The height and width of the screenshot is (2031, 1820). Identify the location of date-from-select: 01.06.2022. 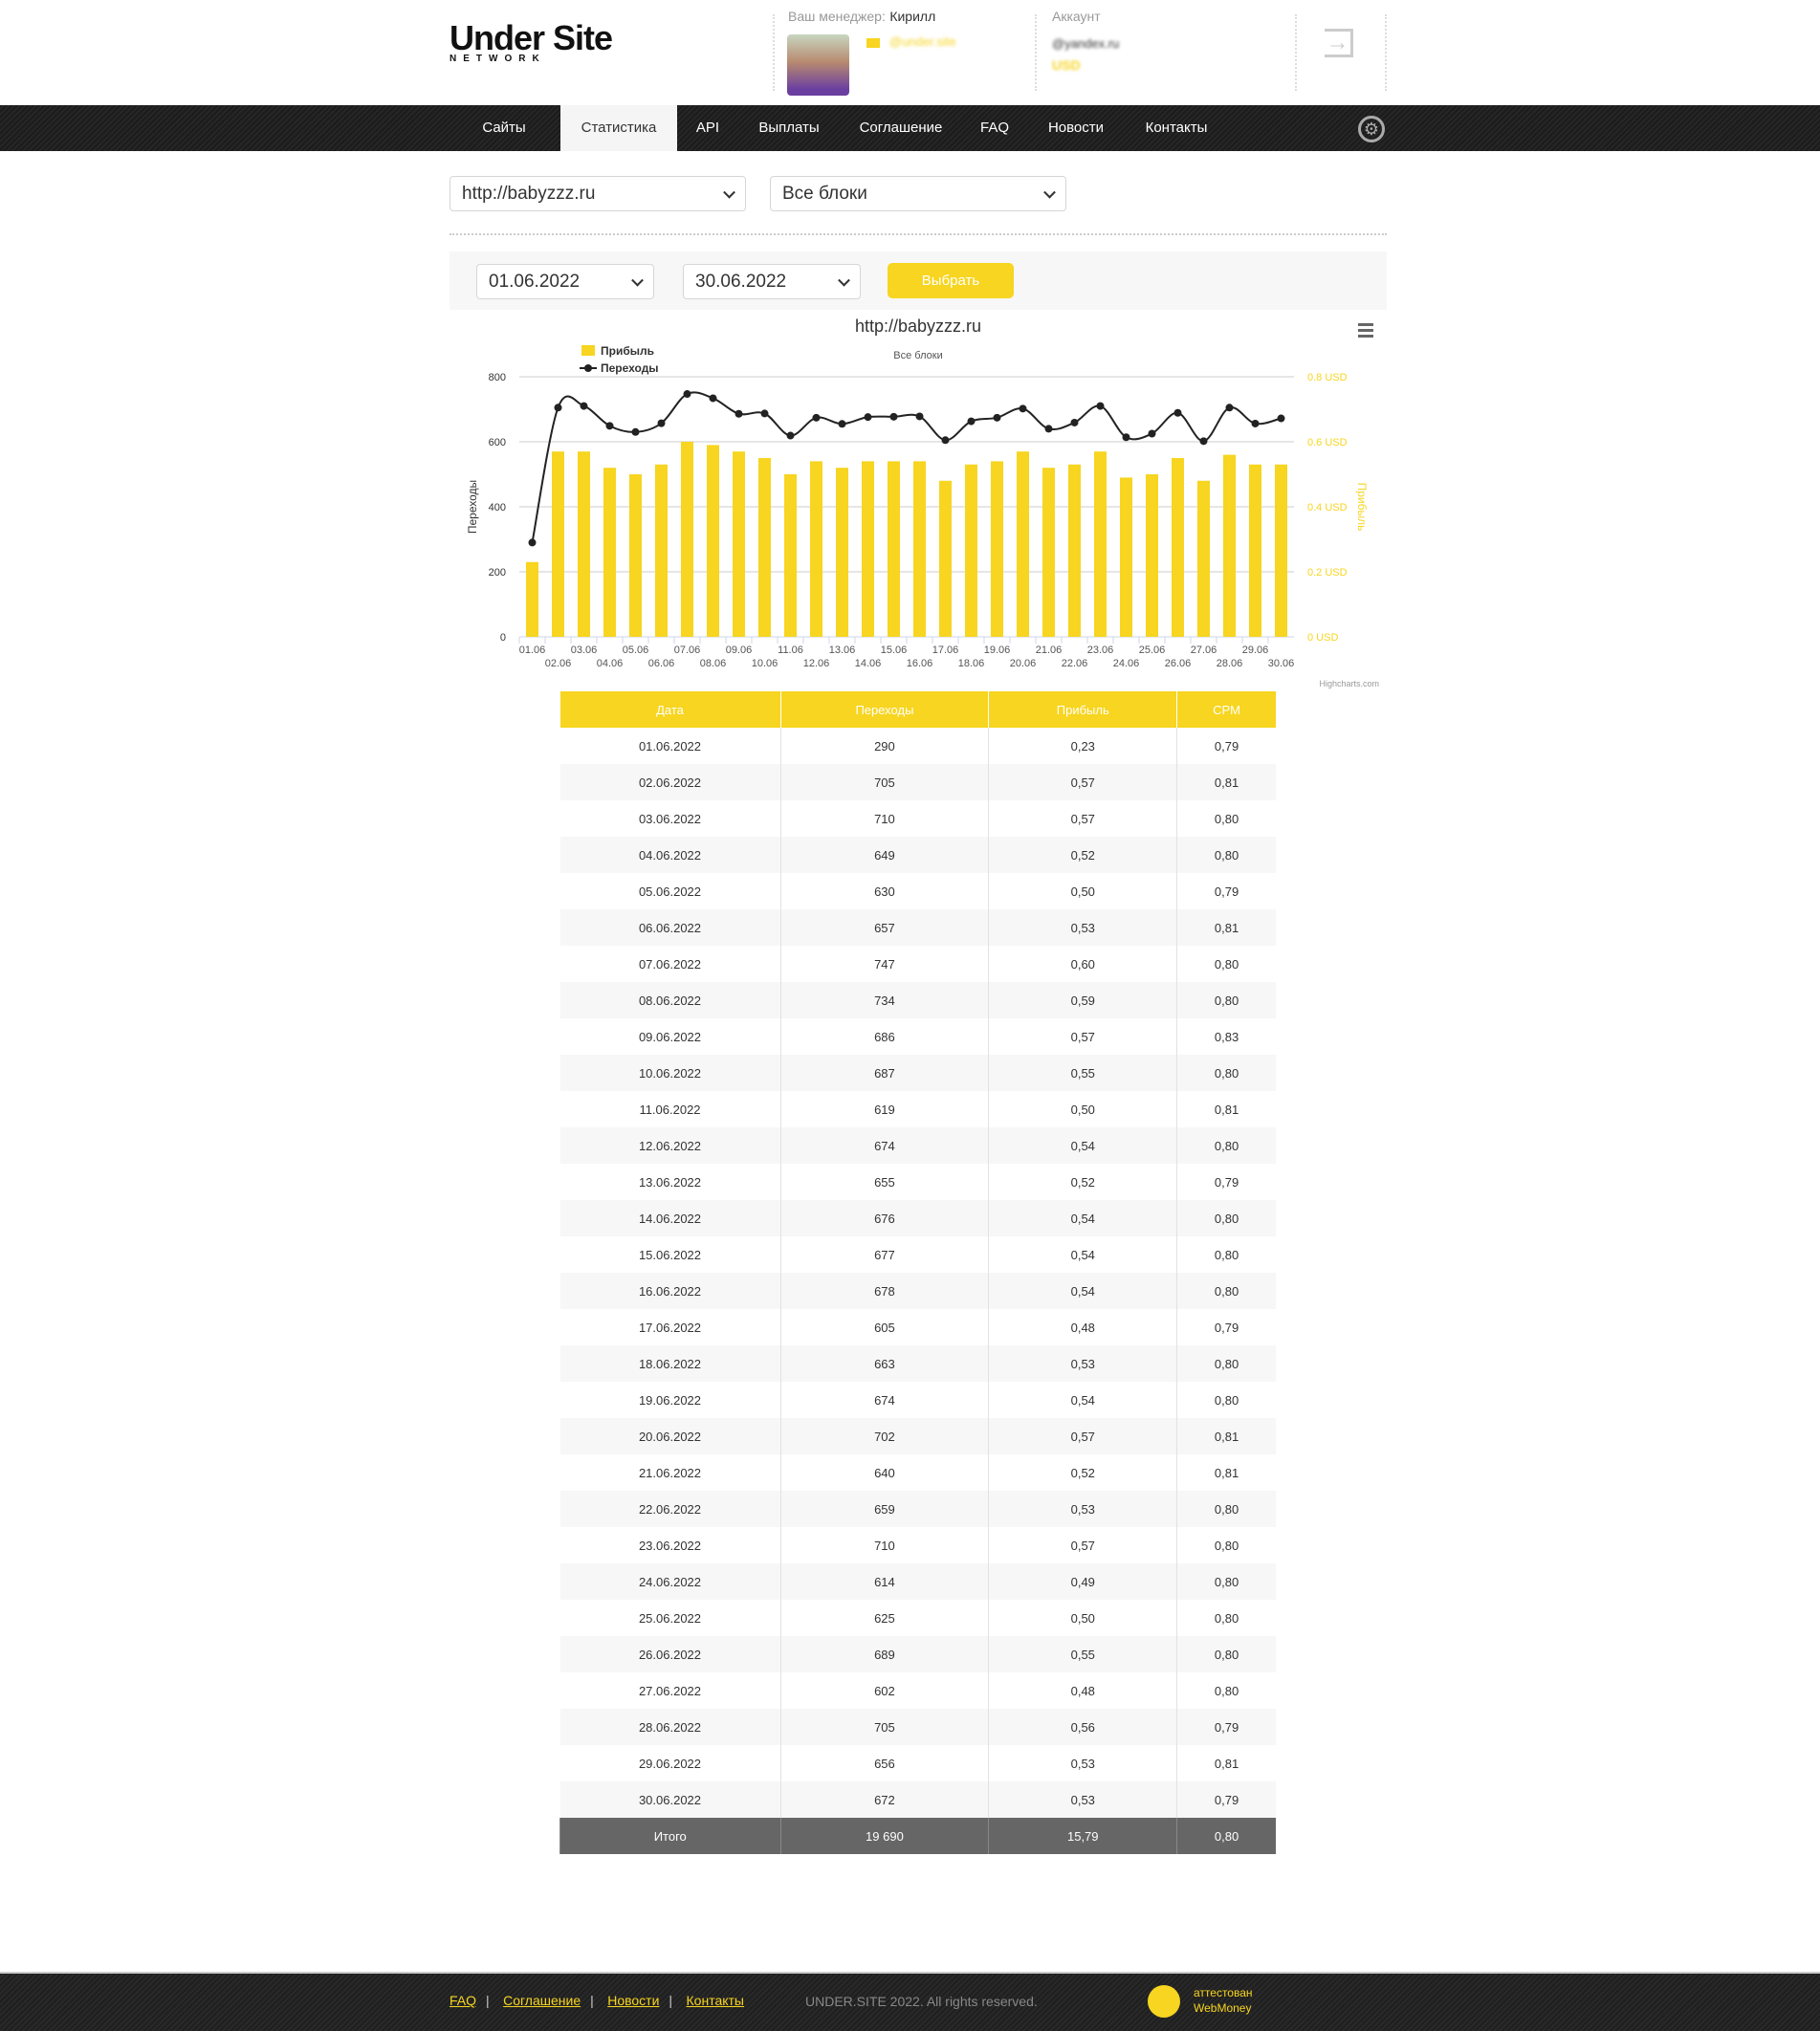
(565, 282).